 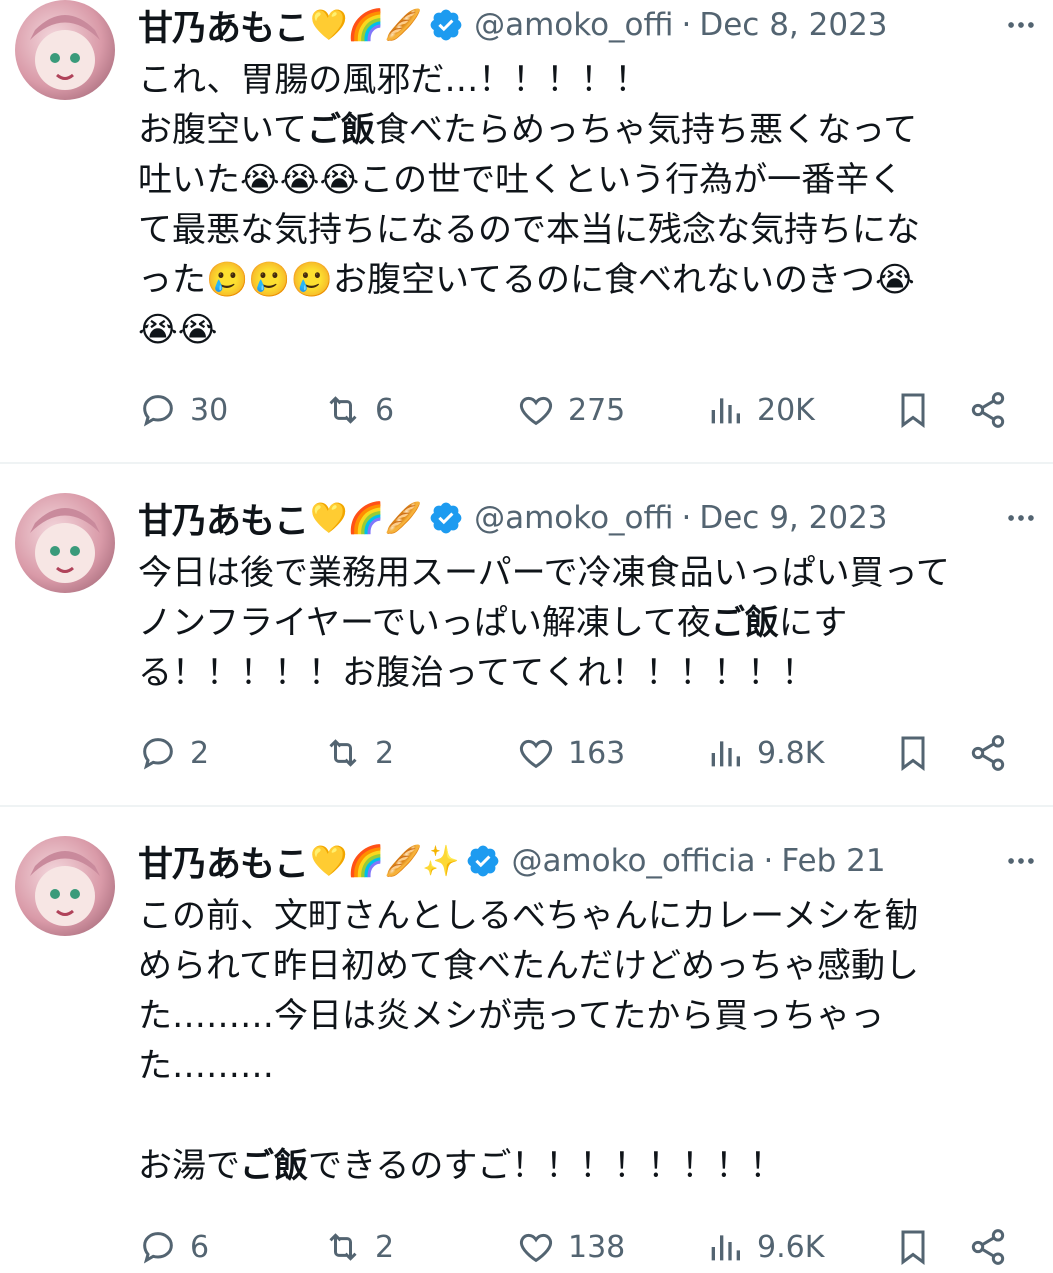 I want to click on reply-button: 6, so click(x=173, y=1247).